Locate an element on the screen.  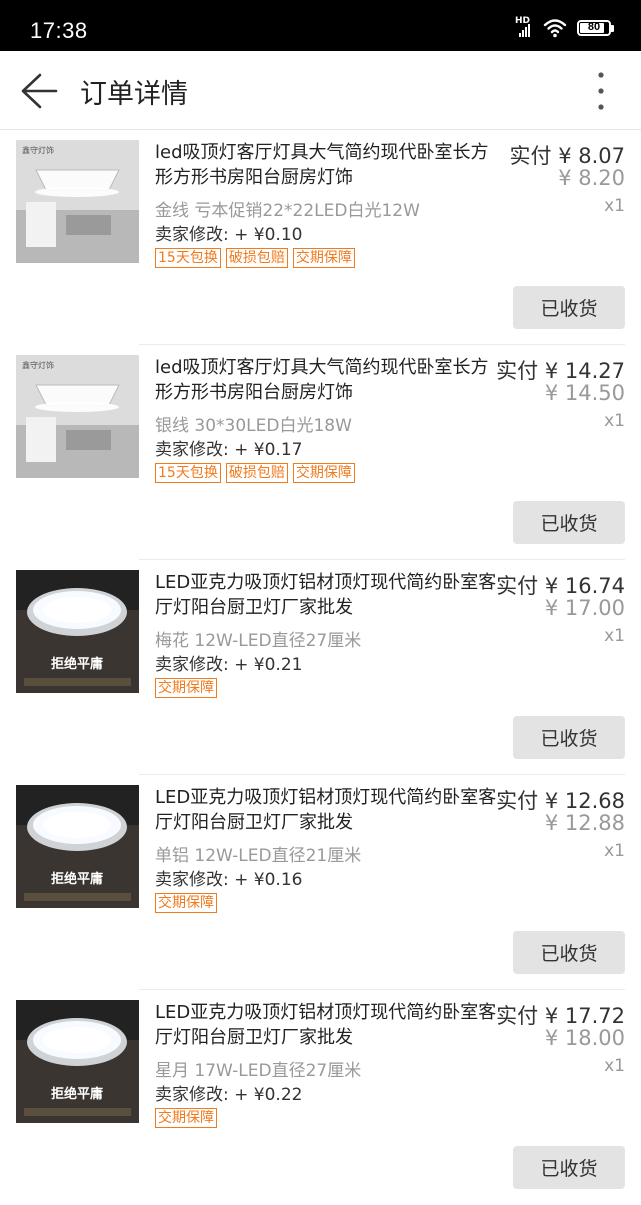
more-options-icon is located at coordinates (601, 91).